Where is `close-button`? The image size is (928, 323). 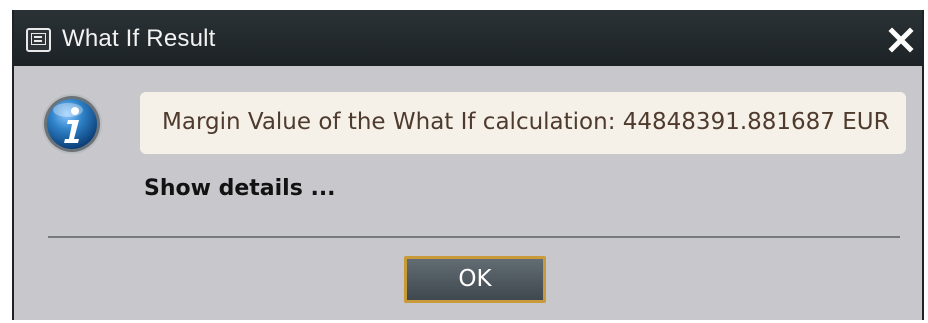 close-button is located at coordinates (901, 40).